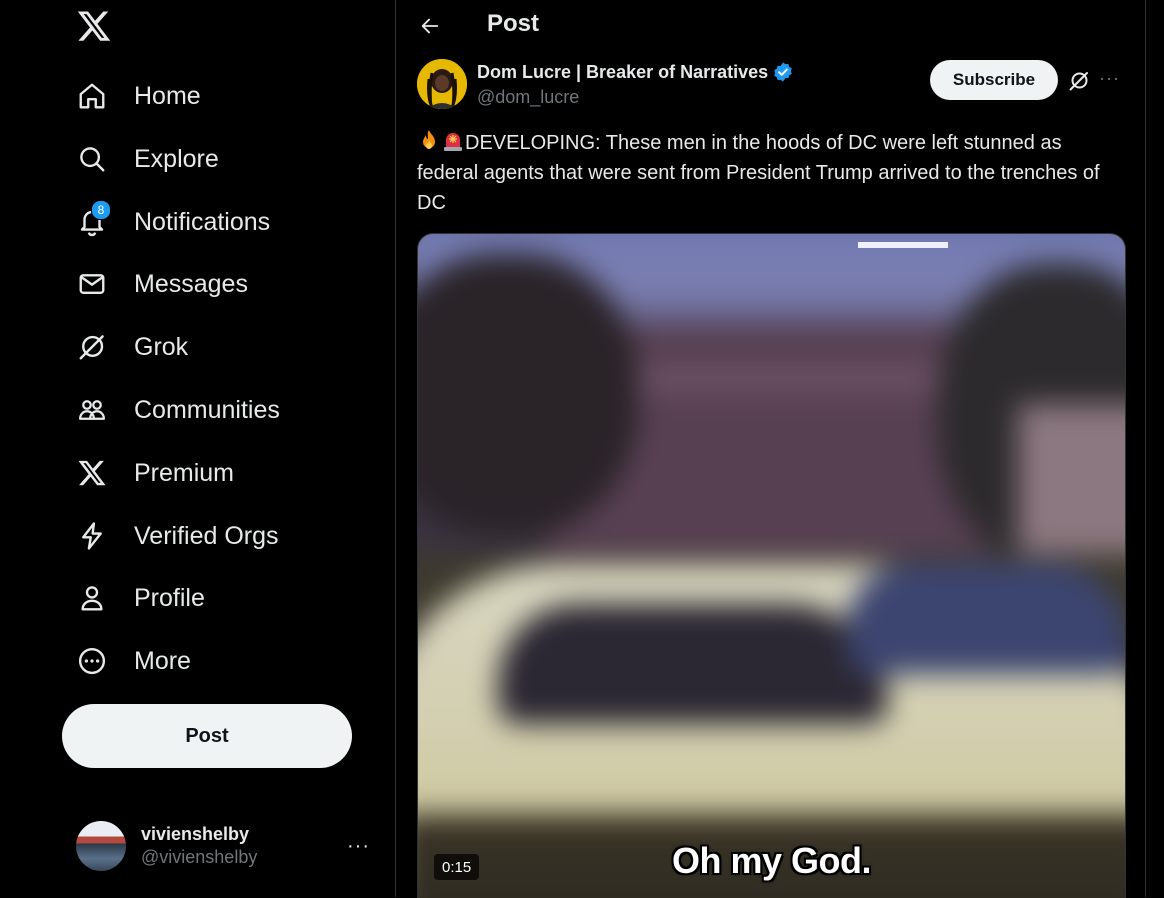 This screenshot has width=1164, height=898. Describe the element at coordinates (162, 660) in the screenshot. I see `nav-more-label: More` at that location.